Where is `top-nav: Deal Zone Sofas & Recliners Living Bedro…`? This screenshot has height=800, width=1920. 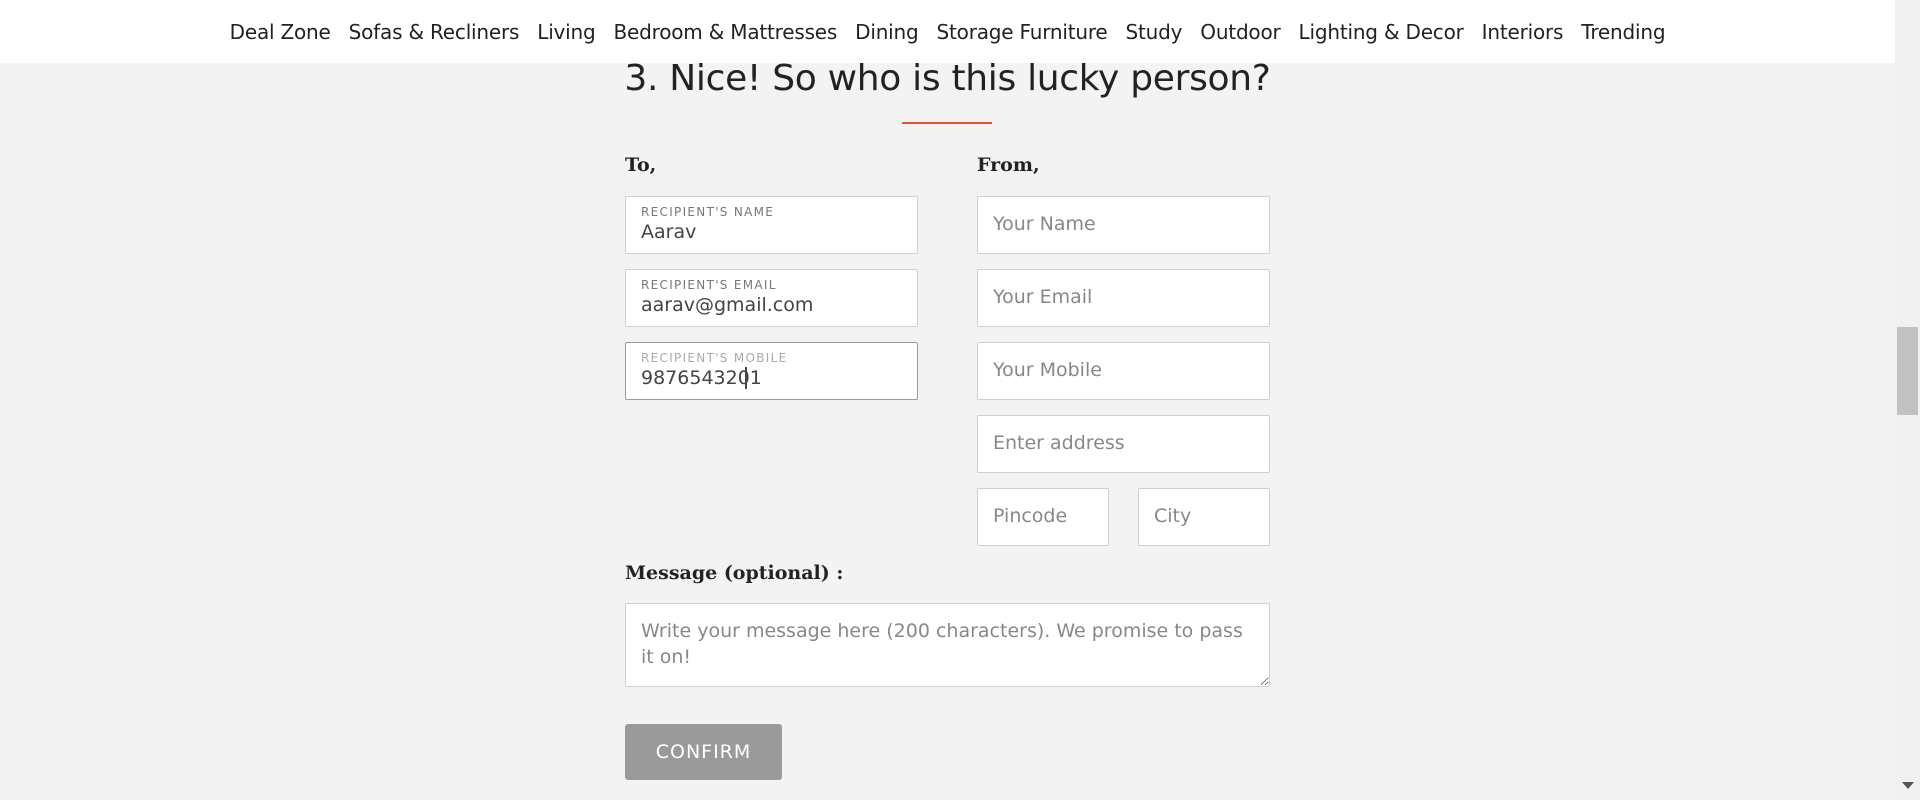
top-nav: Deal Zone Sofas & Recliners Living Bedro… is located at coordinates (947, 31).